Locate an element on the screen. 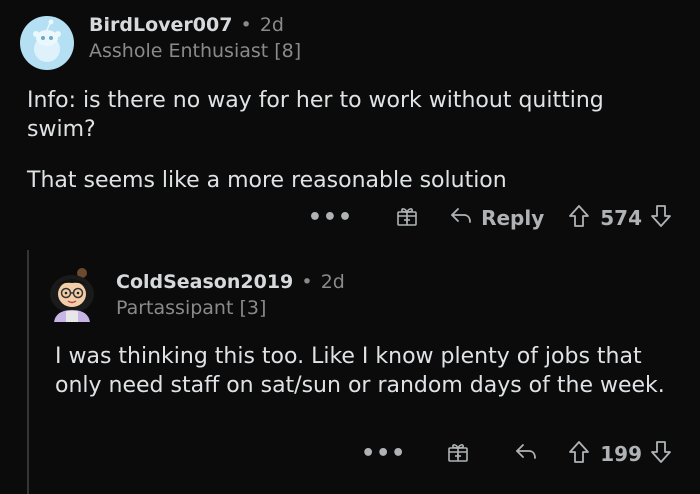 This screenshot has height=494, width=700. comment-actions: ••• 199 is located at coordinates (516, 454).